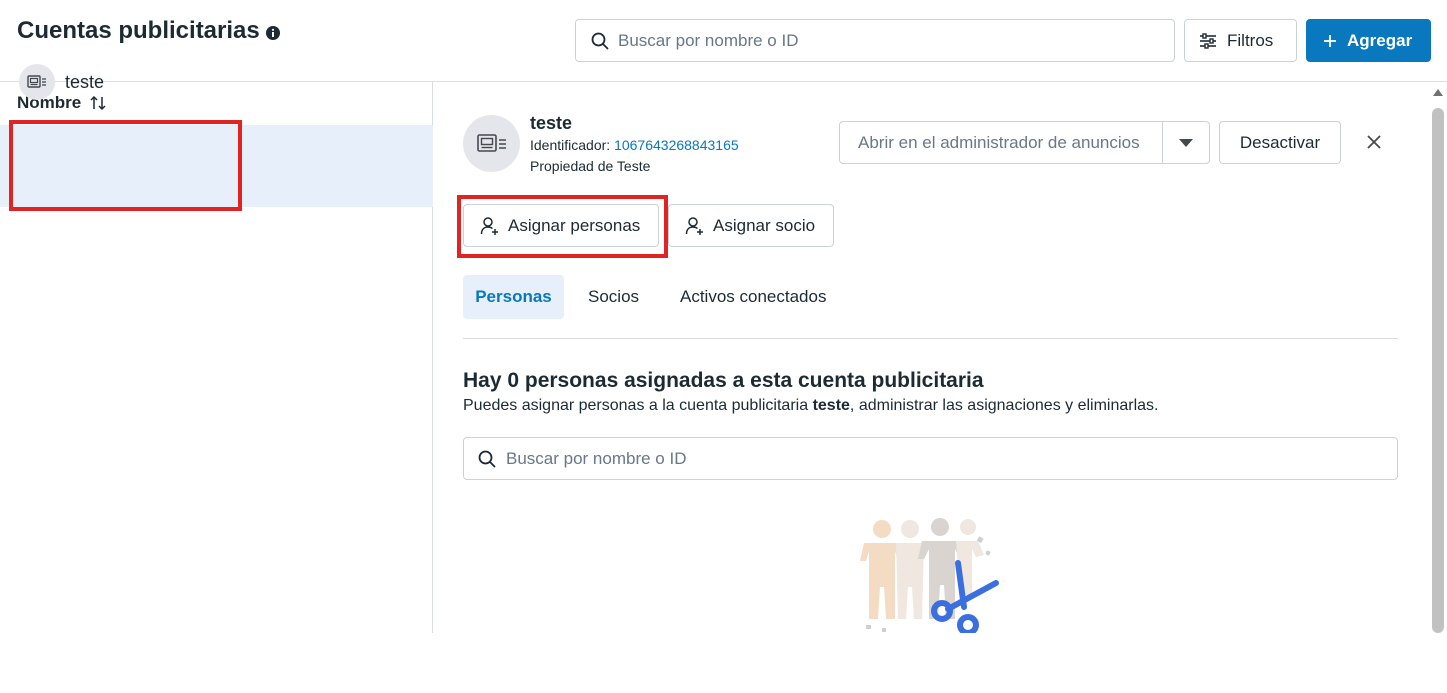  What do you see at coordinates (613, 297) in the screenshot?
I see `tab-socios: Socios` at bounding box center [613, 297].